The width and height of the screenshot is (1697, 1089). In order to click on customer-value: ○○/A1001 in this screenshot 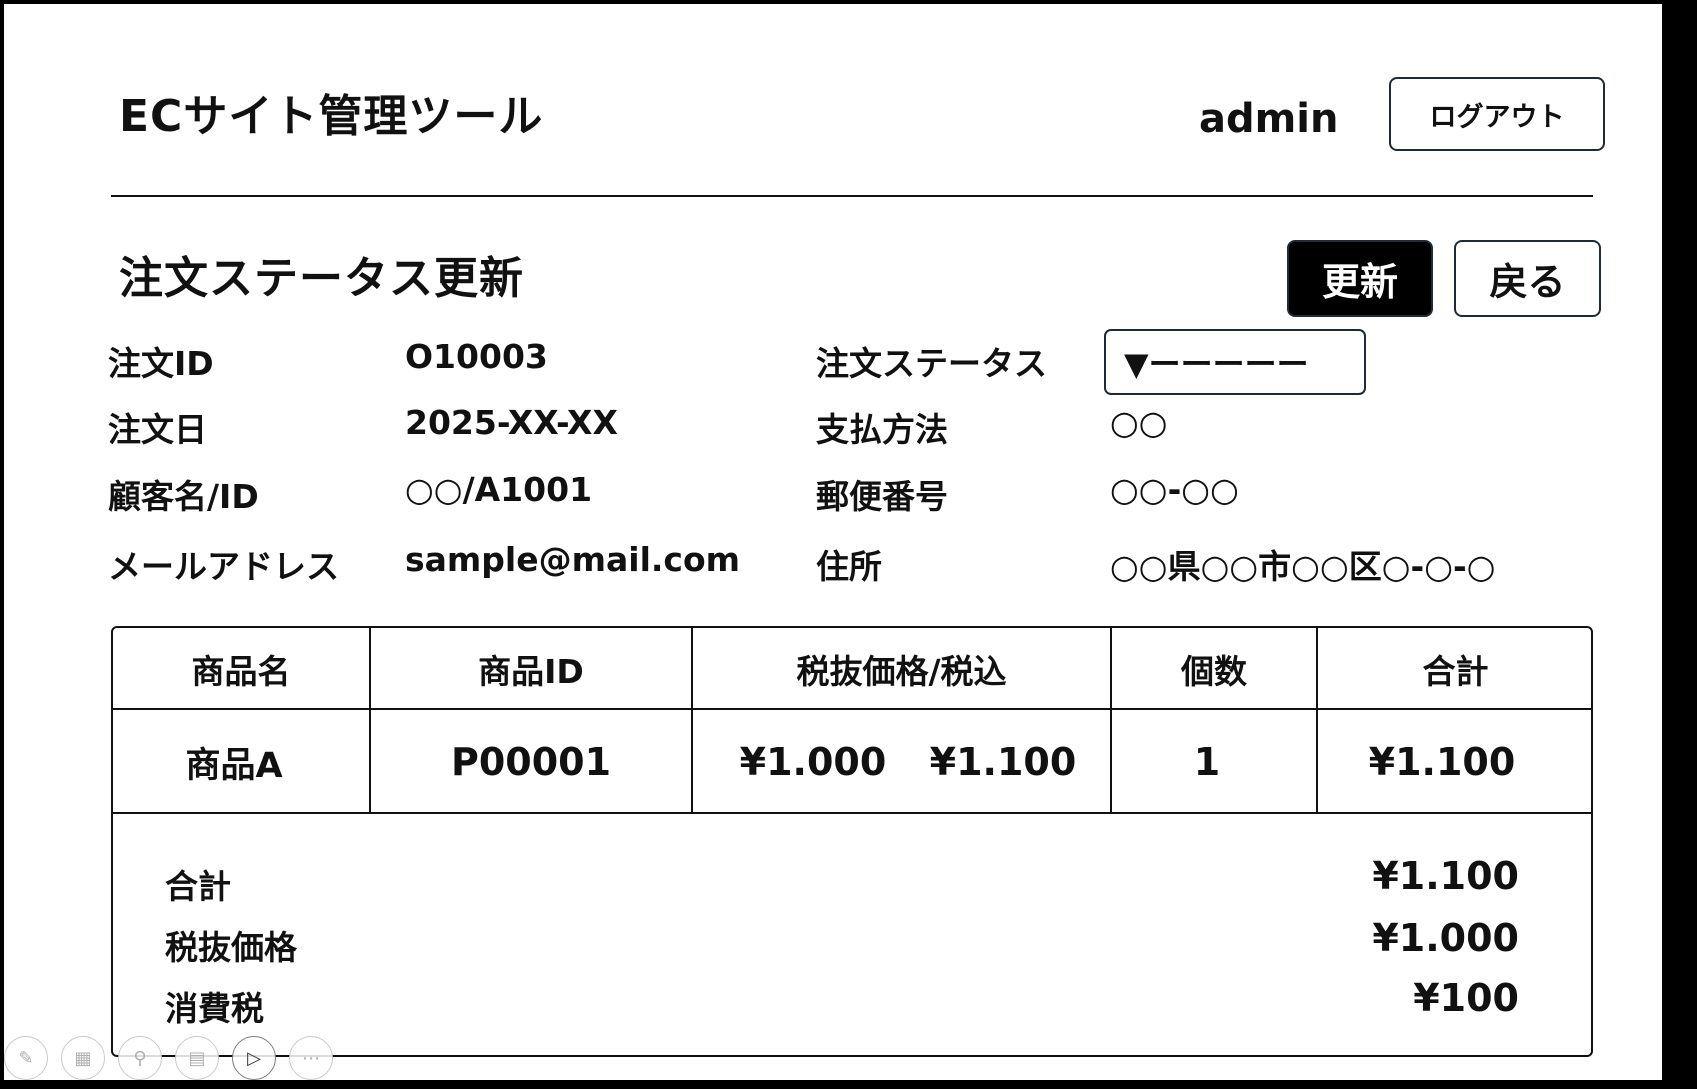, I will do `click(499, 489)`.